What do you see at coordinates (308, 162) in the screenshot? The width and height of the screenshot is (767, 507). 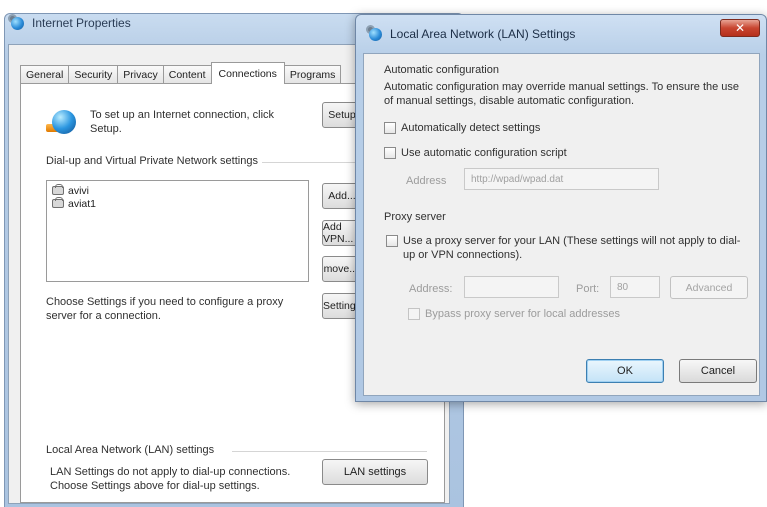 I see `vpn-group-divider` at bounding box center [308, 162].